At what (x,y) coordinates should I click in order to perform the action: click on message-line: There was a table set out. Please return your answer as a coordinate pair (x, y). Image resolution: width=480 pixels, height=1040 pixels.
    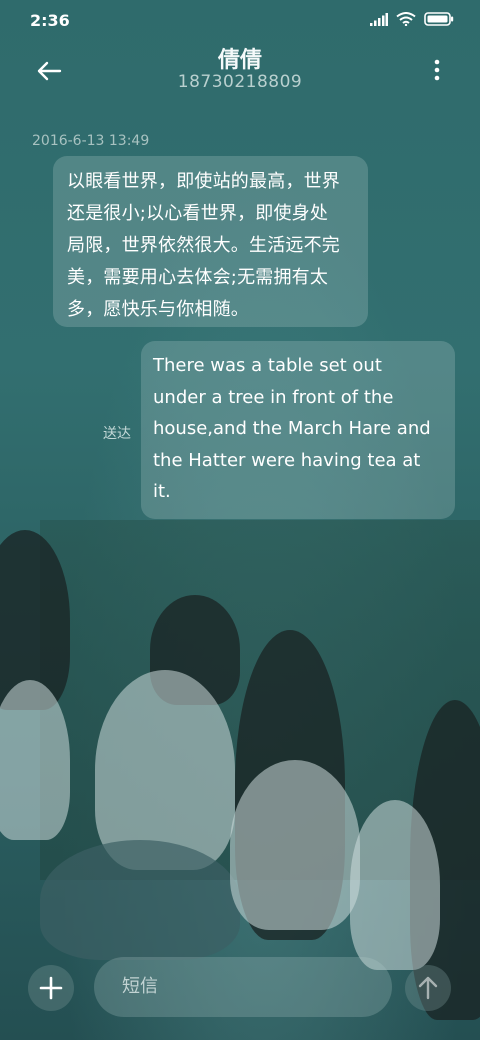
    Looking at the image, I should click on (267, 365).